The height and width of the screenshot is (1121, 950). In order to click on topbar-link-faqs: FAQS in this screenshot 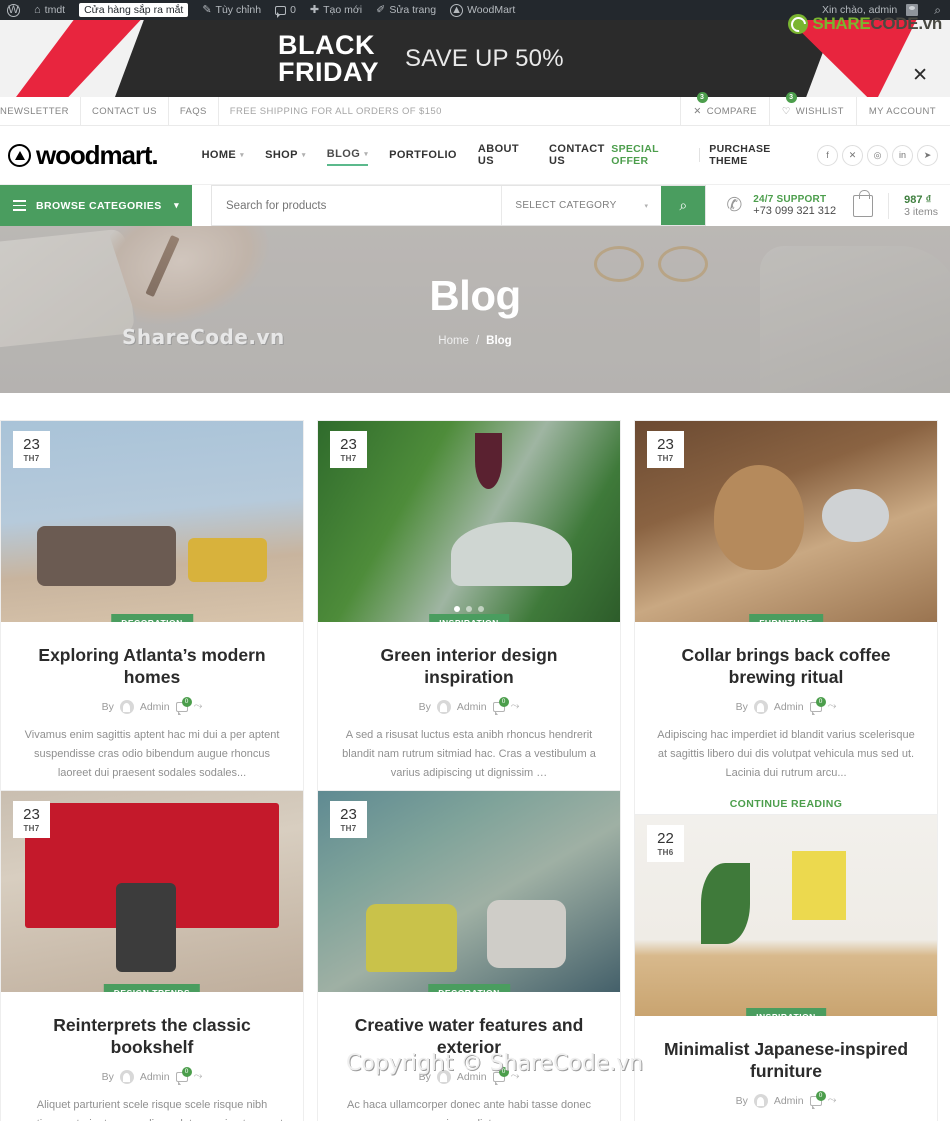, I will do `click(194, 111)`.